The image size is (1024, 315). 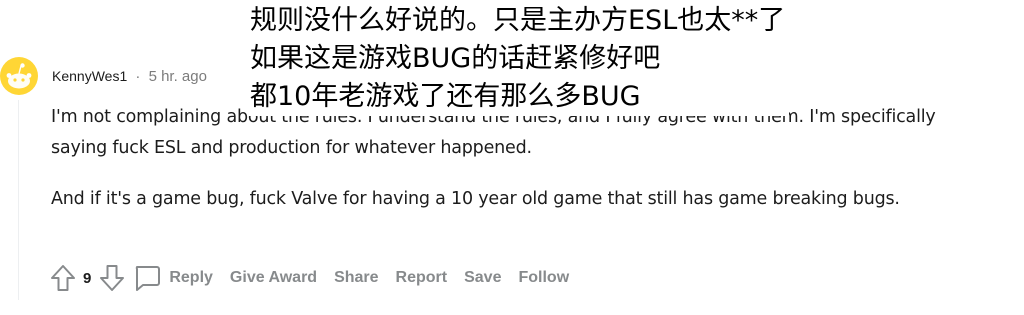 I want to click on reply-button: Reply, so click(x=169, y=278).